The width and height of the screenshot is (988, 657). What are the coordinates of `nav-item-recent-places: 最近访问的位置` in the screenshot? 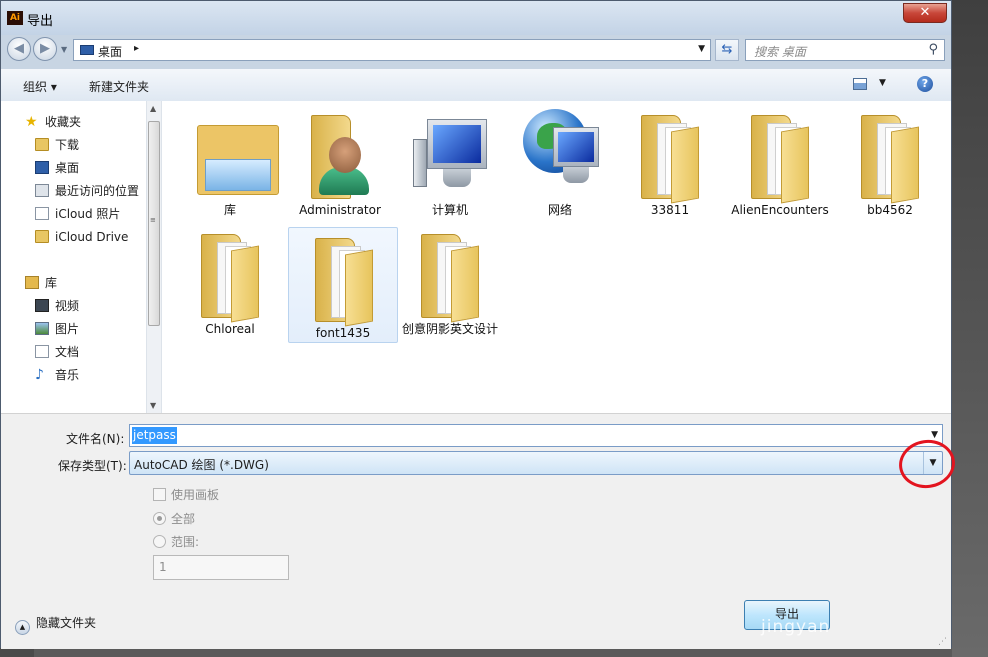 It's located at (87, 191).